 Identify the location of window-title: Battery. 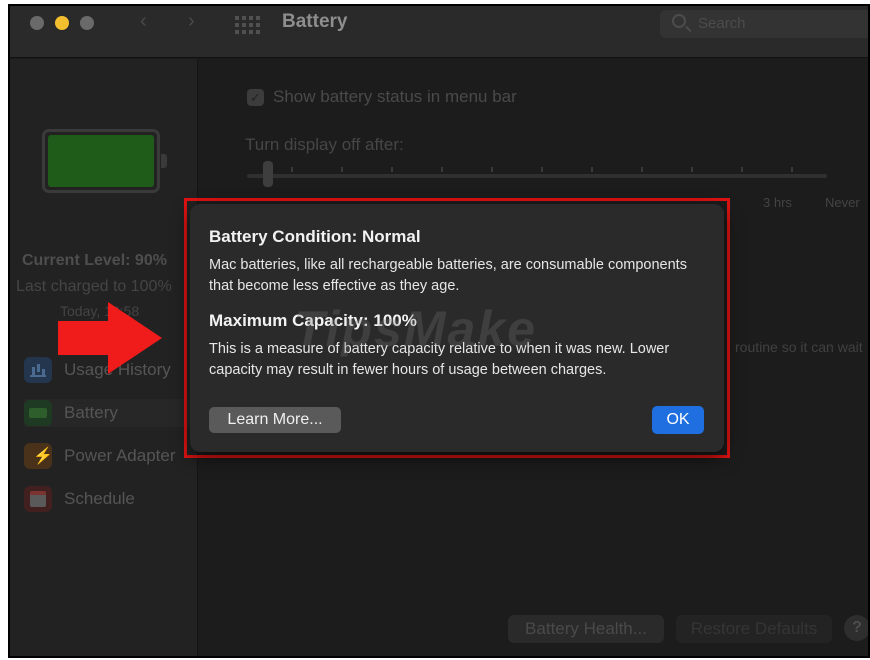
(315, 21).